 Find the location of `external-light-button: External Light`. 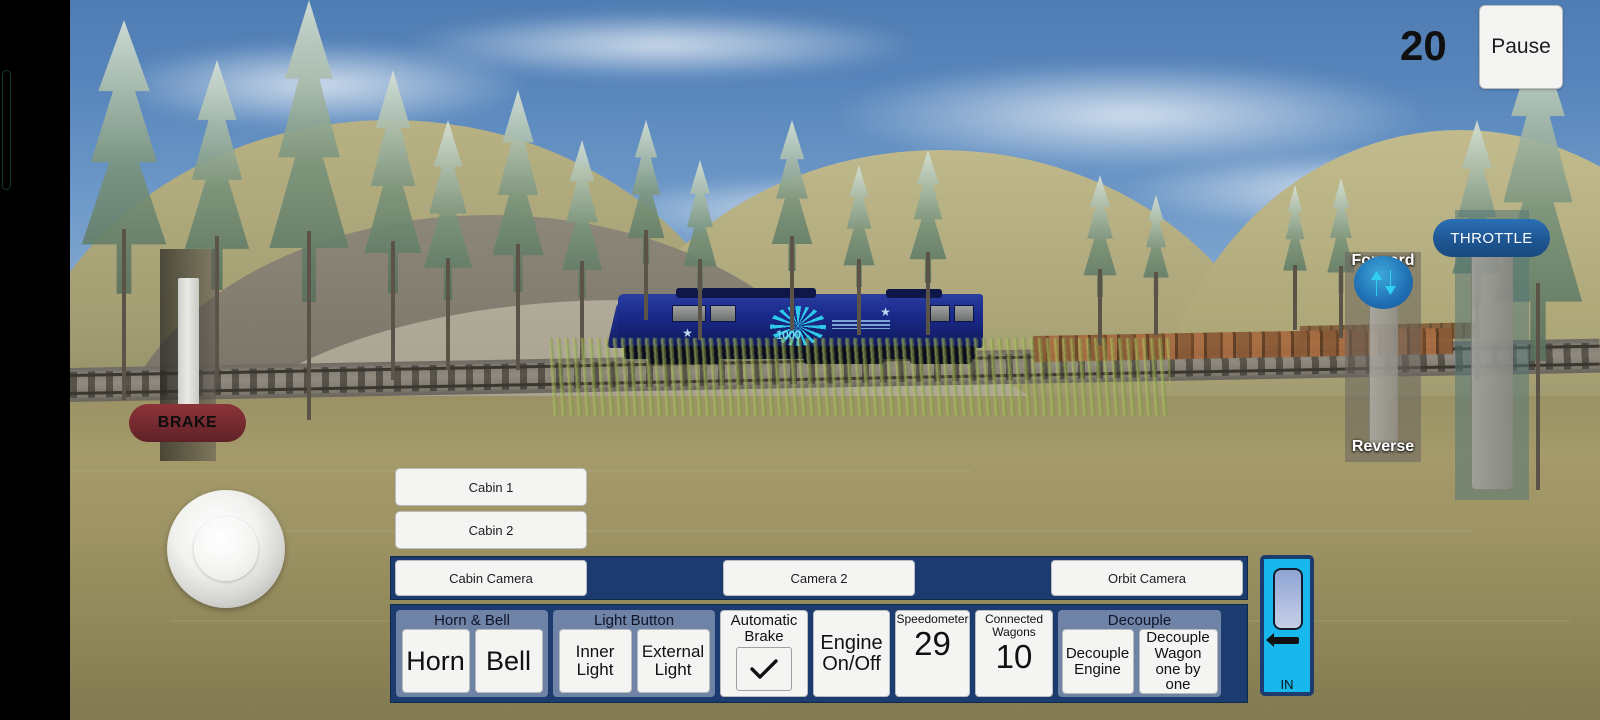

external-light-button: External Light is located at coordinates (673, 661).